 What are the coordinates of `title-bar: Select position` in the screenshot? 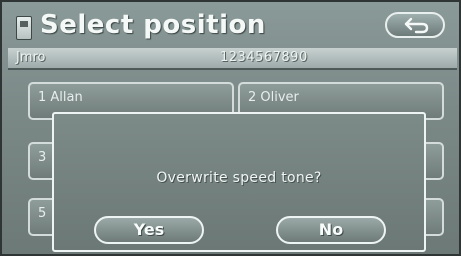 It's located at (232, 27).